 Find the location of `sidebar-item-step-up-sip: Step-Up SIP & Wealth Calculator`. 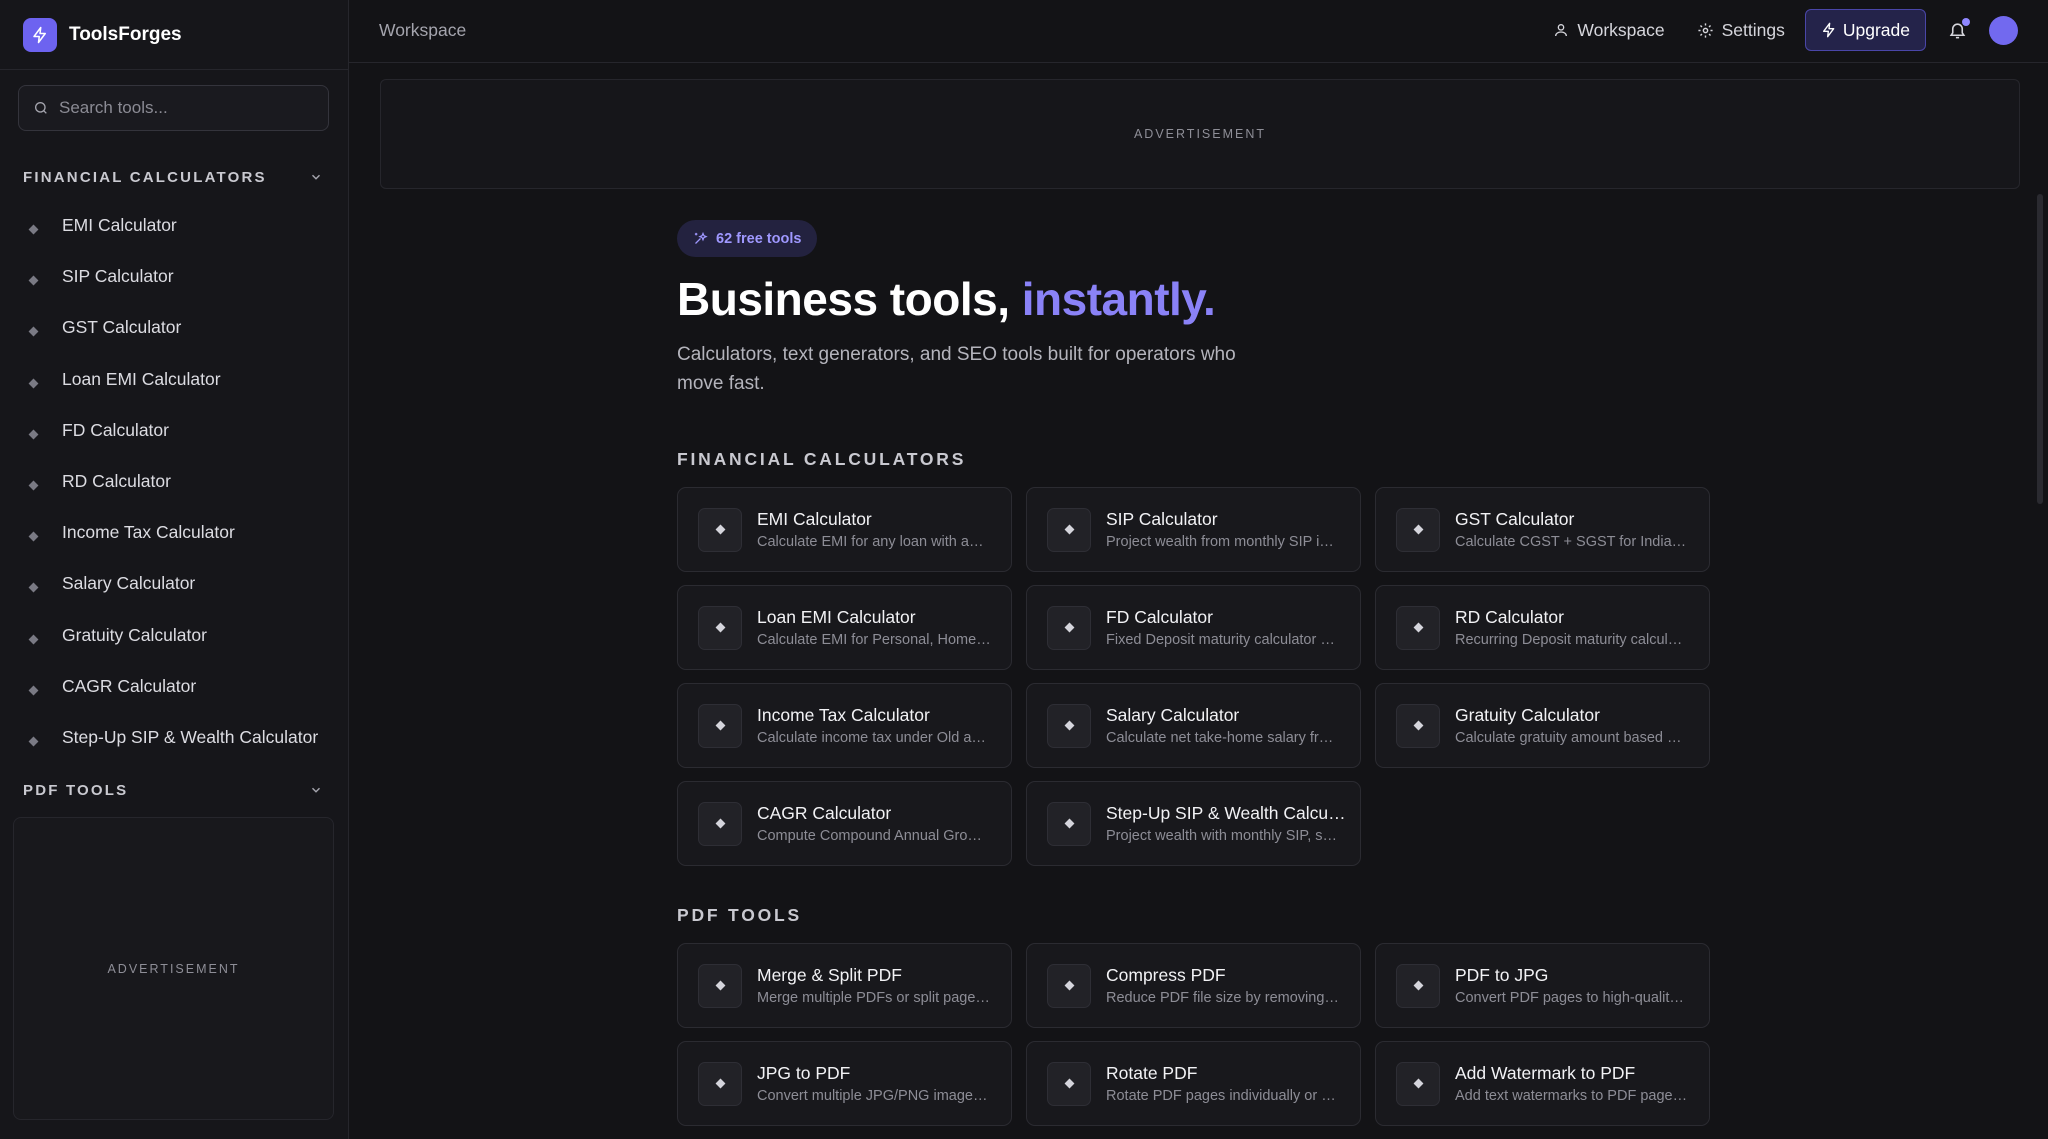

sidebar-item-step-up-sip: Step-Up SIP & Wealth Calculator is located at coordinates (174, 737).